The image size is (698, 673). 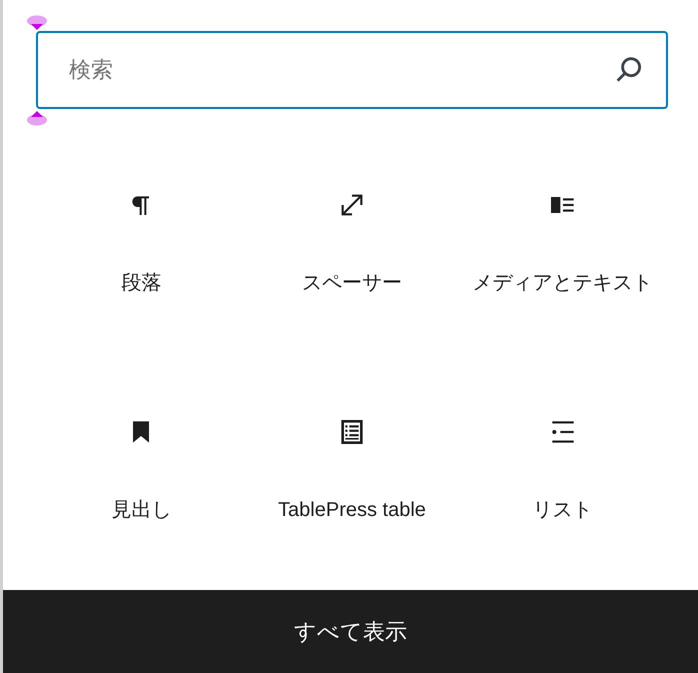 What do you see at coordinates (352, 472) in the screenshot?
I see `block-item: TablePress table` at bounding box center [352, 472].